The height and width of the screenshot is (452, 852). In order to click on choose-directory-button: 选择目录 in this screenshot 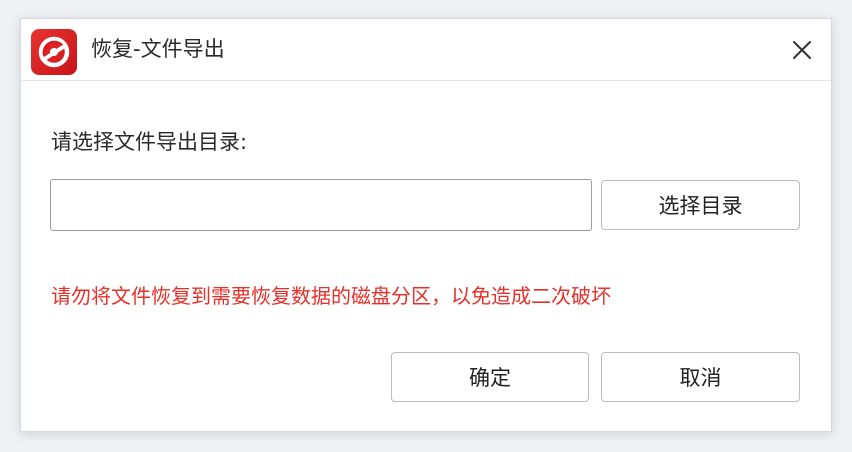, I will do `click(700, 205)`.